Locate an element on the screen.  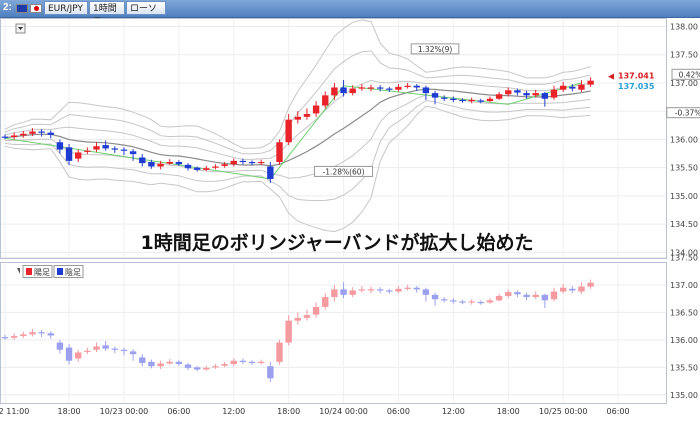
tab-symbol: EUR/JPY is located at coordinates (66, 8).